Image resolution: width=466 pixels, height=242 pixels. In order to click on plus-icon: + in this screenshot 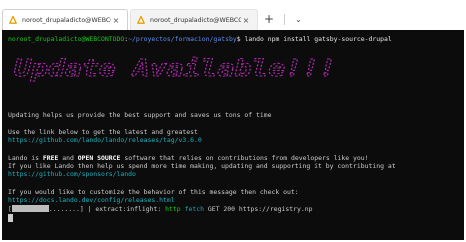, I will do `click(269, 19)`.